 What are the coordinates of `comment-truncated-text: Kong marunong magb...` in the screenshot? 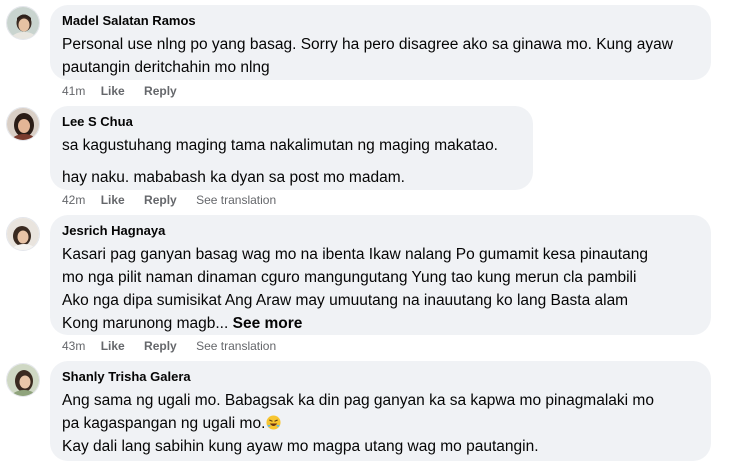 It's located at (145, 323).